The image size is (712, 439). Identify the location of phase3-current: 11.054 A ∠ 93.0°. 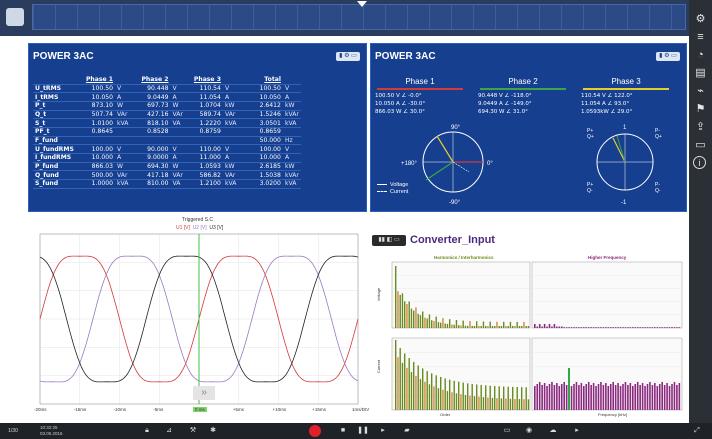
(605, 104).